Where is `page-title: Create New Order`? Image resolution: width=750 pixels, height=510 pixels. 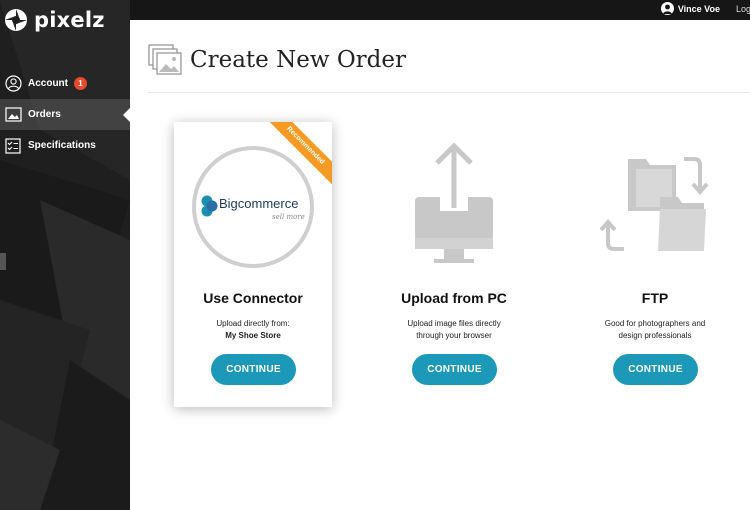 page-title: Create New Order is located at coordinates (298, 60).